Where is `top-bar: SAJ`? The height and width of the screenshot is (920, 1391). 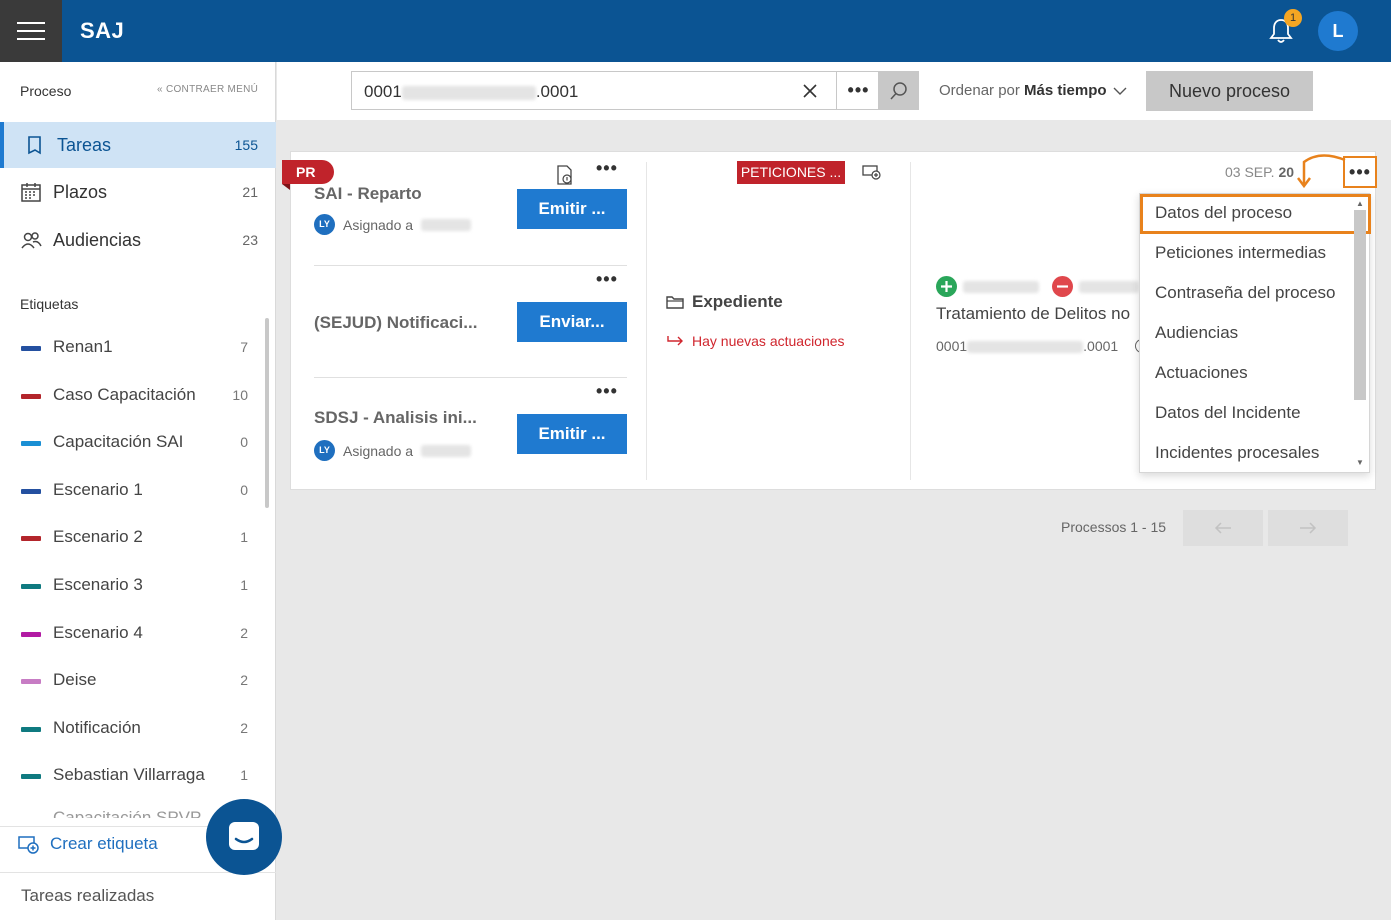
top-bar: SAJ is located at coordinates (695, 31).